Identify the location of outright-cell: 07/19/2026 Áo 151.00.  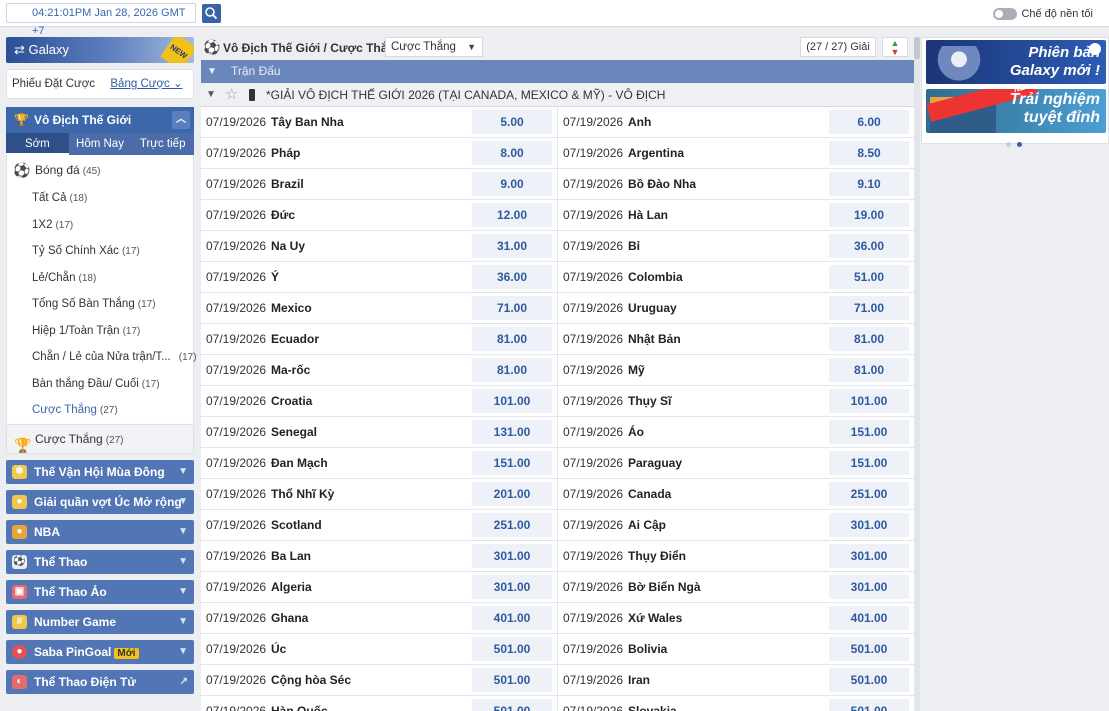
(735, 432).